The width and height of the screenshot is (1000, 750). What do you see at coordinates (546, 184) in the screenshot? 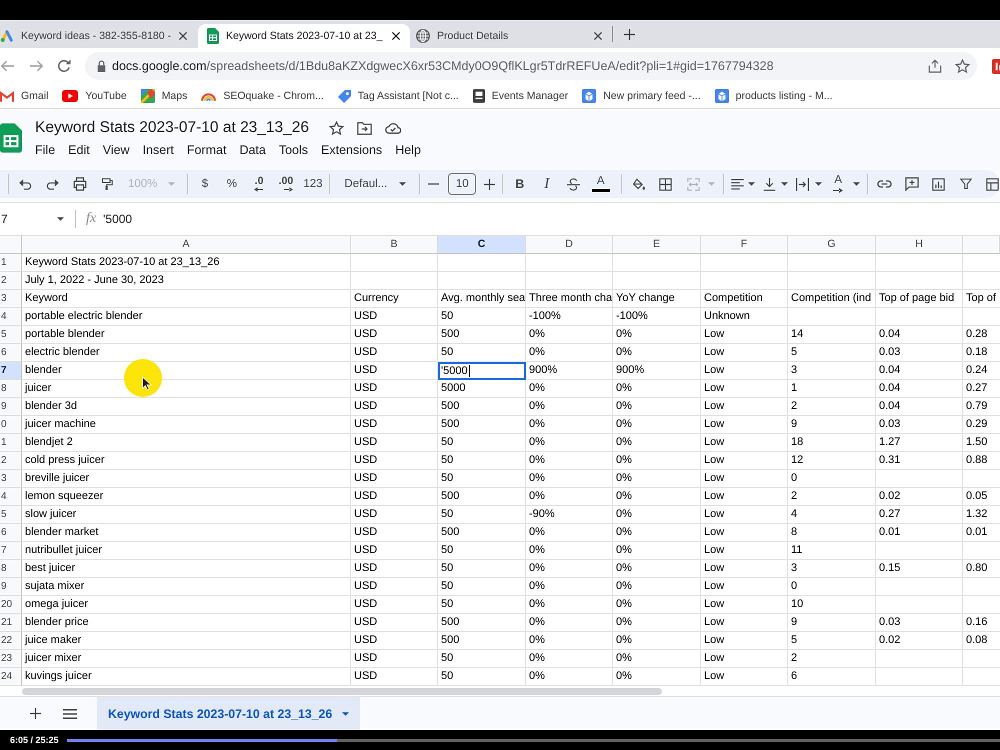
I see `italic-button: I` at bounding box center [546, 184].